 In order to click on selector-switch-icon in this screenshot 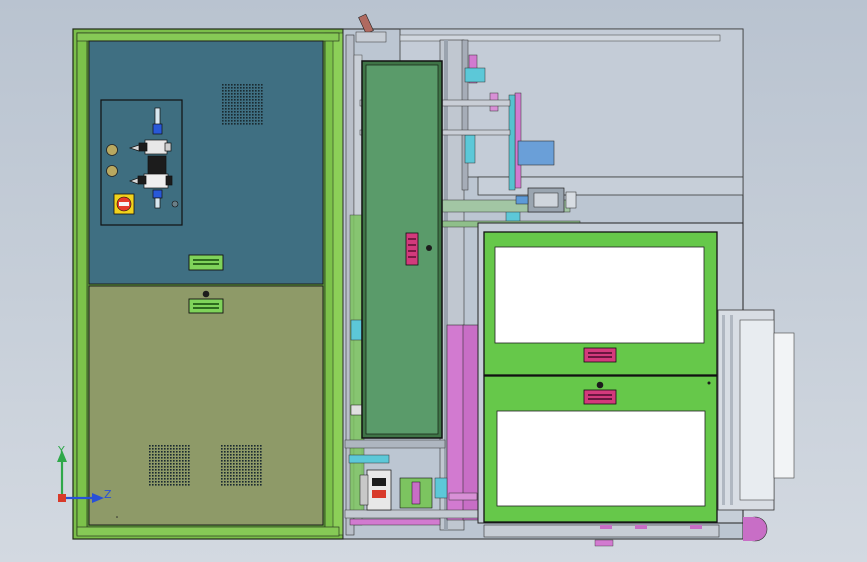, I will do `click(124, 204)`.